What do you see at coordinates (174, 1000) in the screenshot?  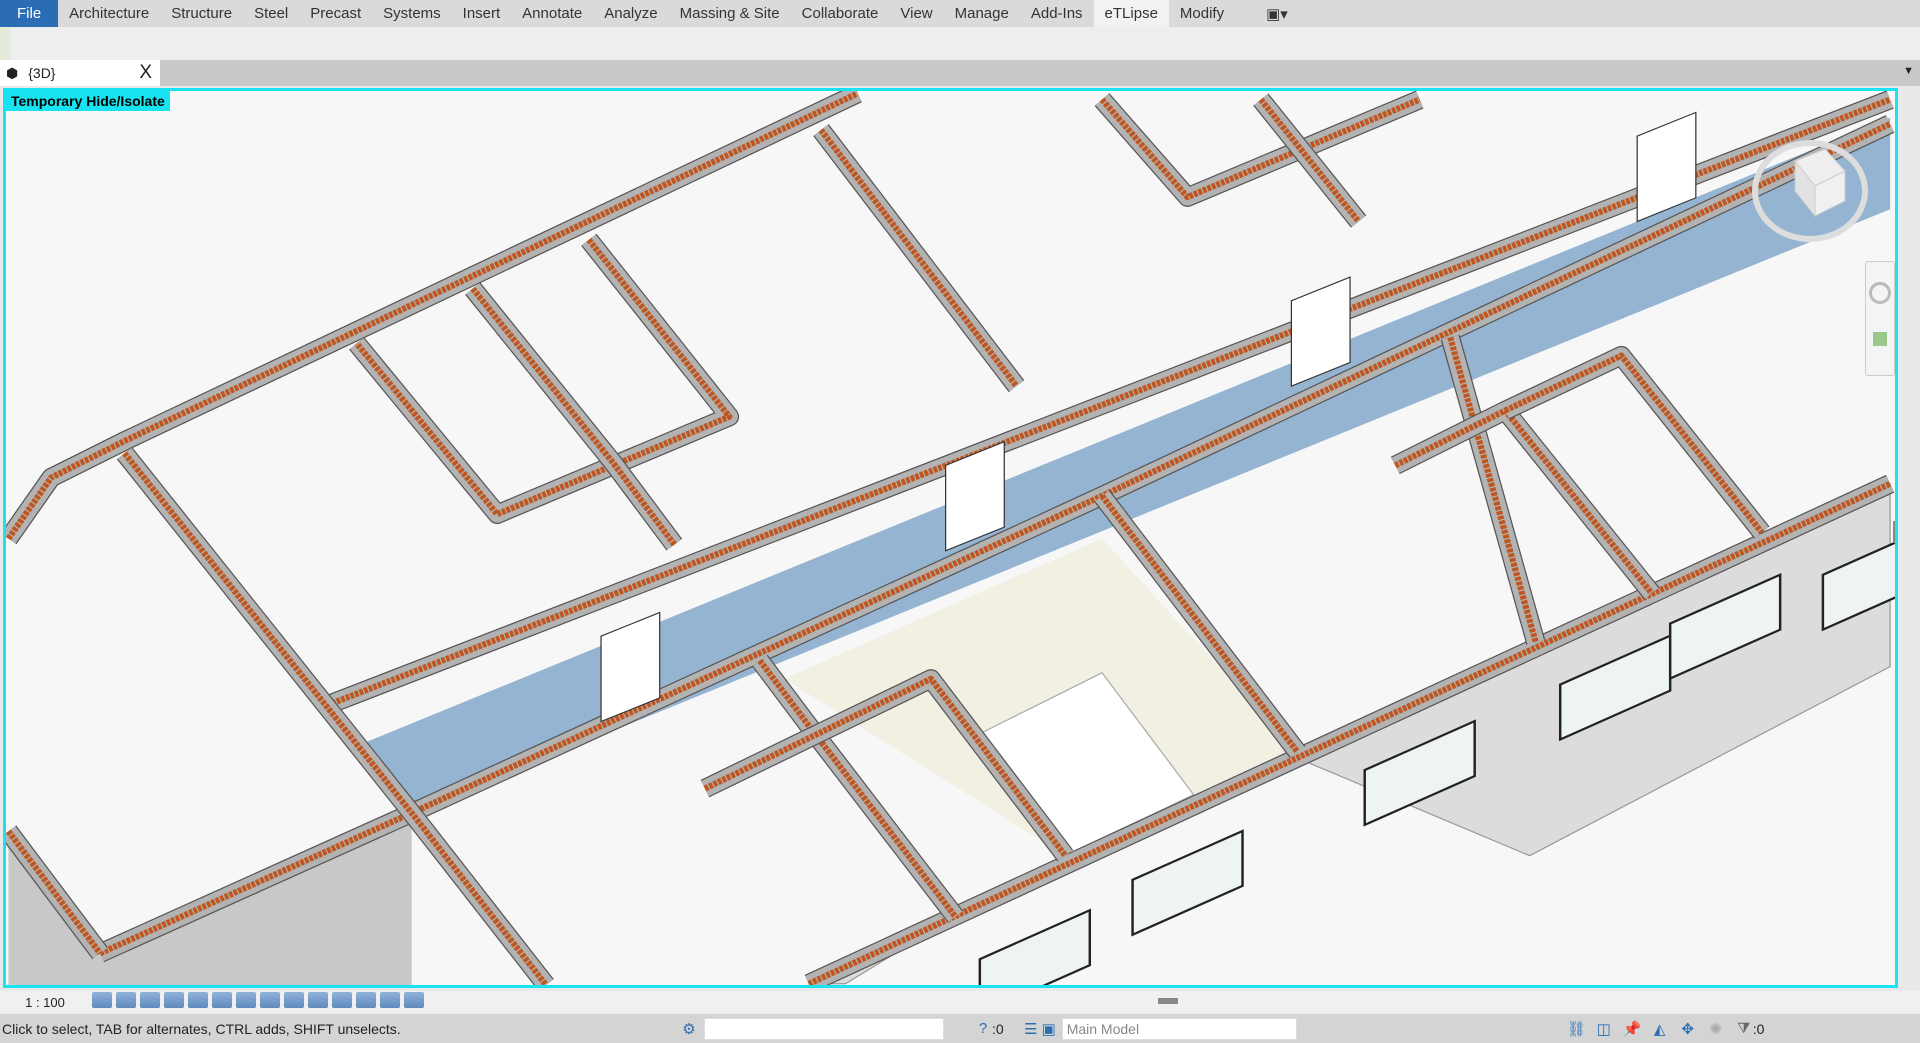 I see `shadows-icon` at bounding box center [174, 1000].